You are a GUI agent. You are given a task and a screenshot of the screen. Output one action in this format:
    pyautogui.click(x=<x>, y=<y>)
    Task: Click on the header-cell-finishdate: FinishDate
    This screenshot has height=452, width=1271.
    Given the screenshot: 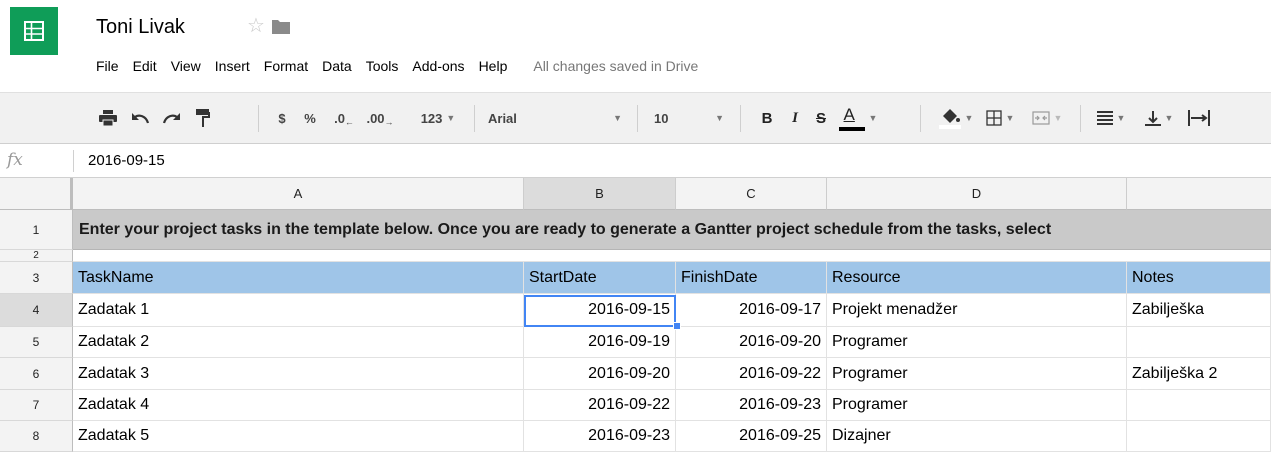 What is the action you would take?
    pyautogui.click(x=751, y=278)
    